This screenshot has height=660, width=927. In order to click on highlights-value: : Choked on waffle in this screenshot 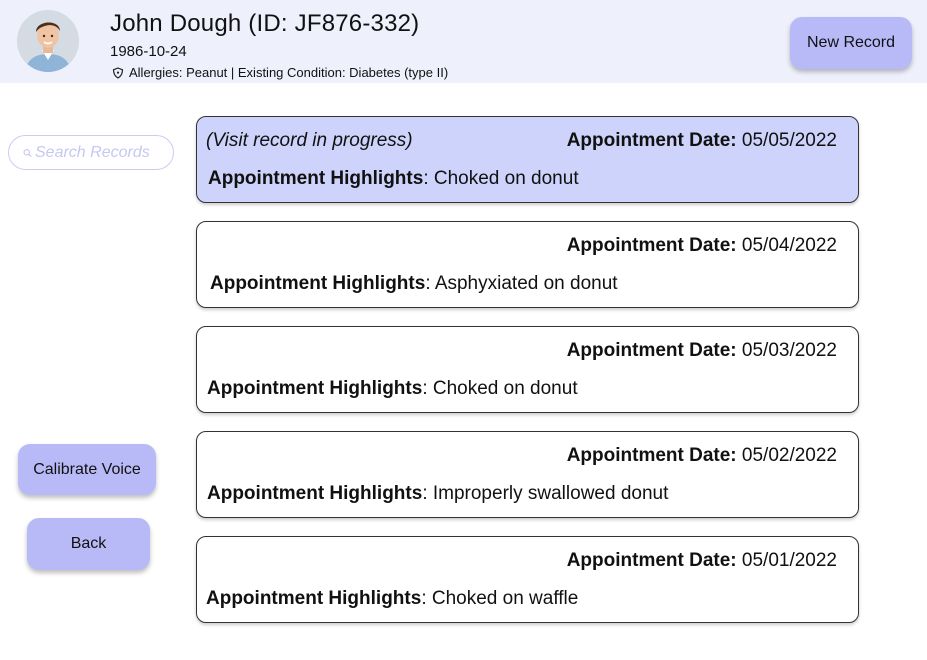, I will do `click(500, 598)`.